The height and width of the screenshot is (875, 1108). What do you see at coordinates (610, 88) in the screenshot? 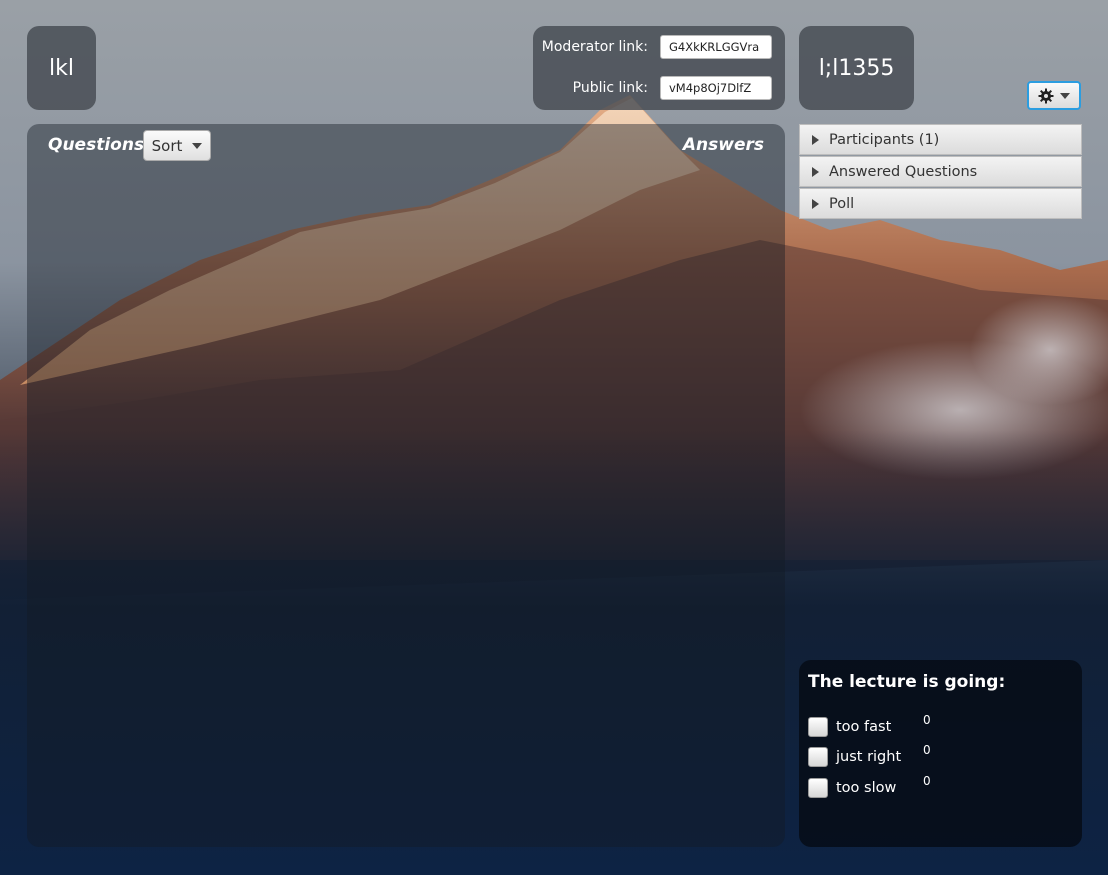
I see `public-link-label: Public link:` at bounding box center [610, 88].